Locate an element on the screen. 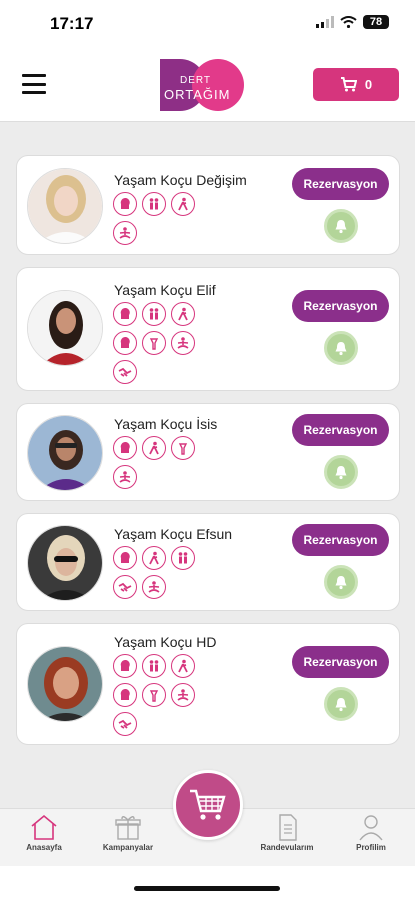  nav-home: Anasayfa is located at coordinates (44, 832).